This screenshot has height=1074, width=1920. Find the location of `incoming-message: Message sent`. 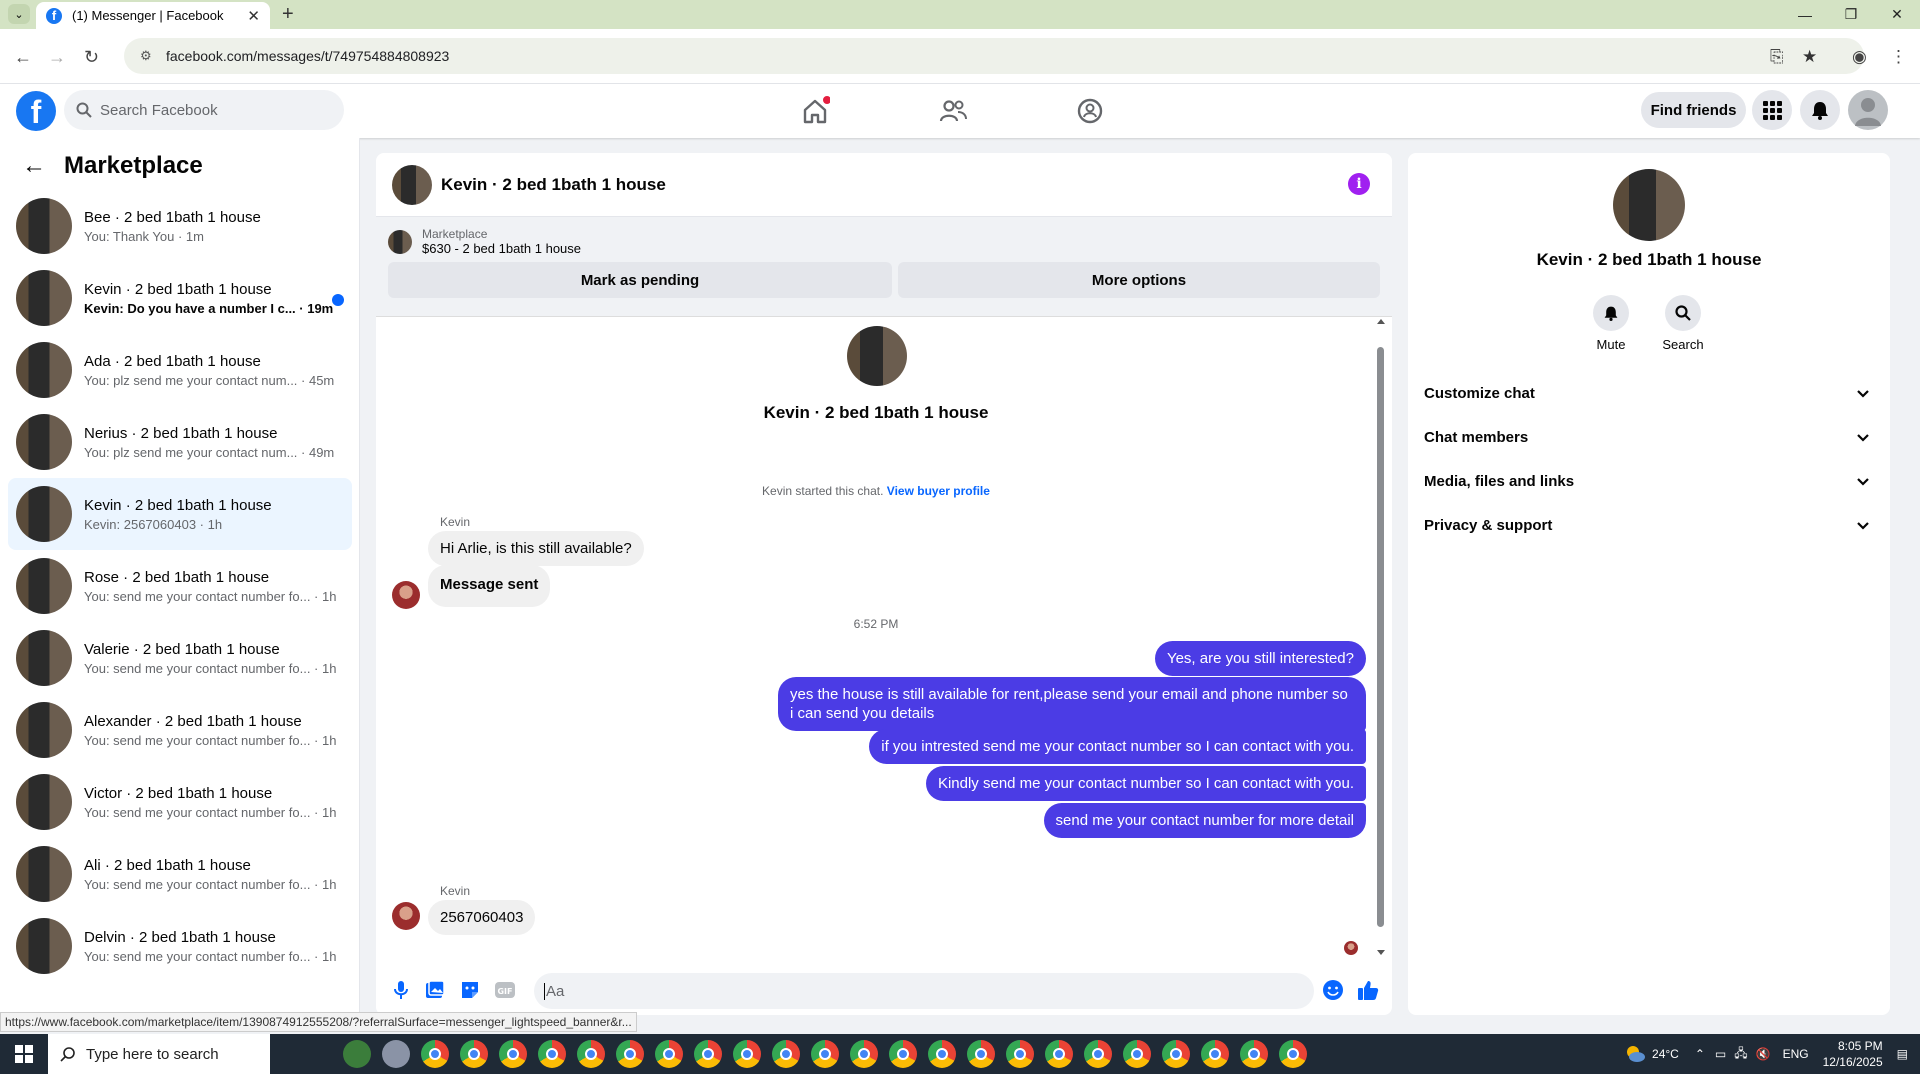

incoming-message: Message sent is located at coordinates (489, 586).